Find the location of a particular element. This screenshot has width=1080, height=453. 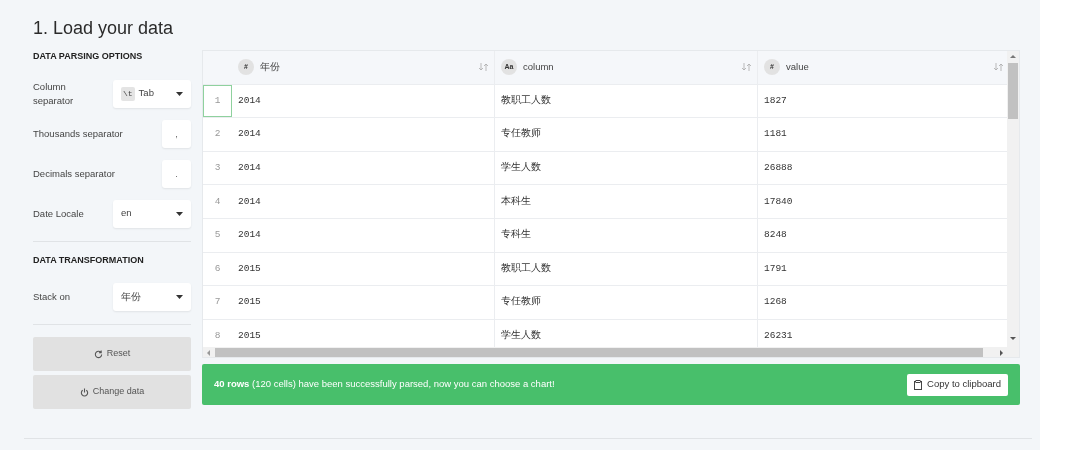

table-cell: 专科生 is located at coordinates (626, 235).